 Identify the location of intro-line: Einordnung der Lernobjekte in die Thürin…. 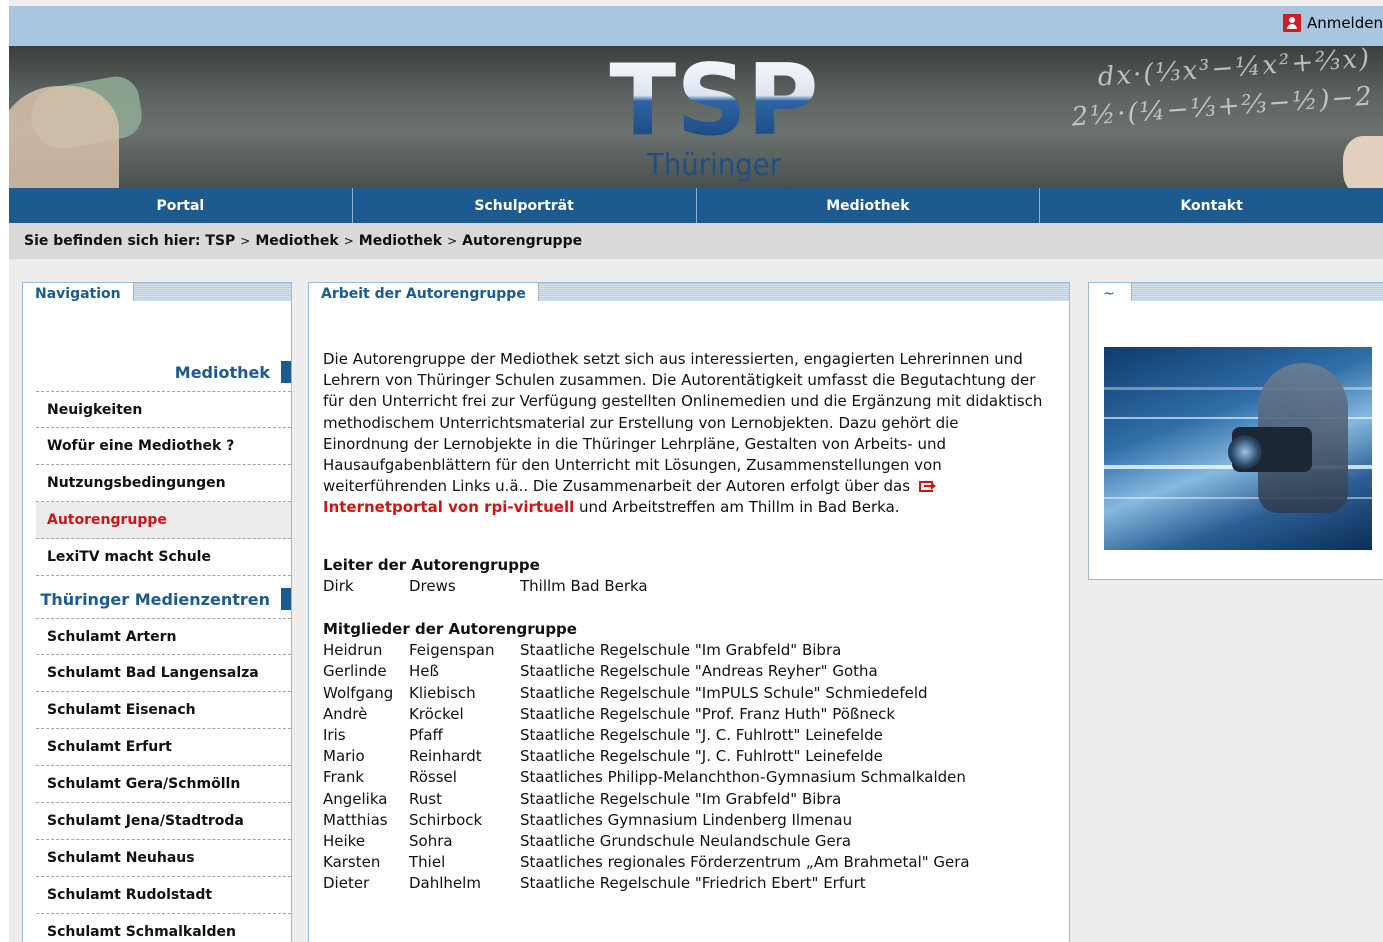
(634, 443).